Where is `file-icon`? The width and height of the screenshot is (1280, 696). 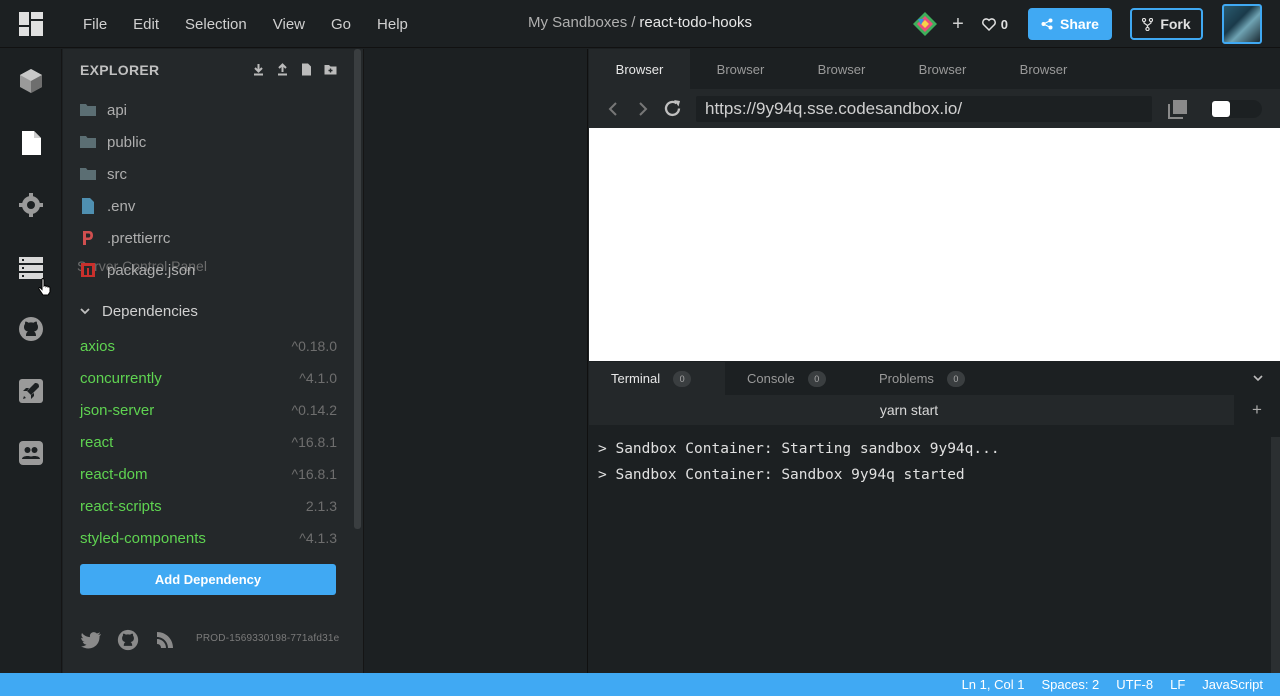 file-icon is located at coordinates (88, 206).